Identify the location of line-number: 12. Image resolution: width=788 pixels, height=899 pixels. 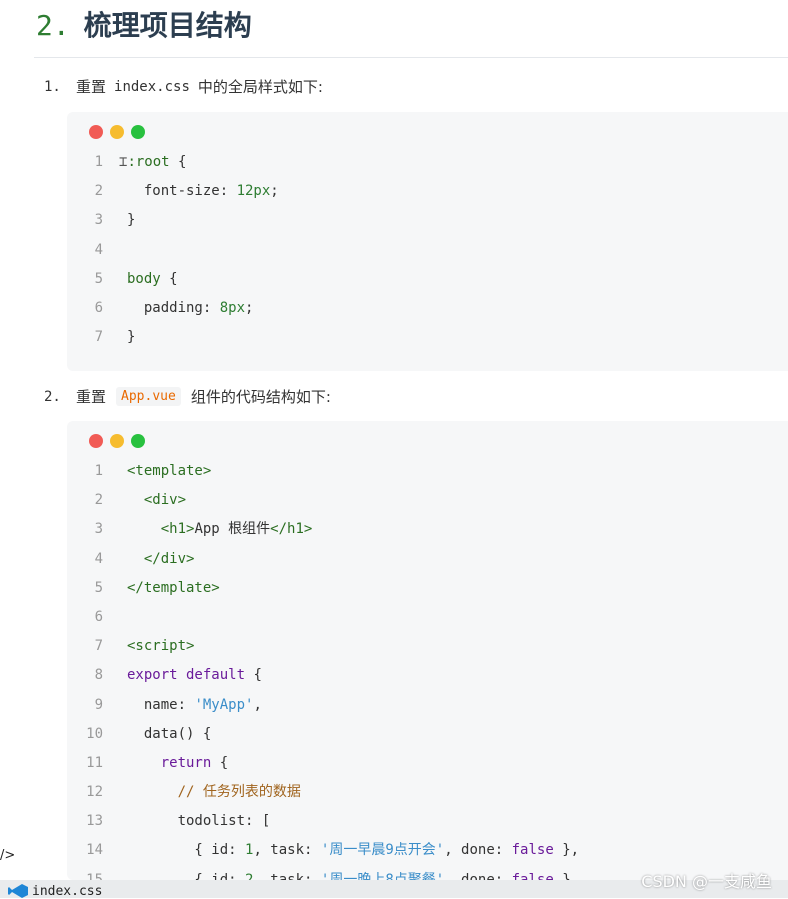
(94, 792).